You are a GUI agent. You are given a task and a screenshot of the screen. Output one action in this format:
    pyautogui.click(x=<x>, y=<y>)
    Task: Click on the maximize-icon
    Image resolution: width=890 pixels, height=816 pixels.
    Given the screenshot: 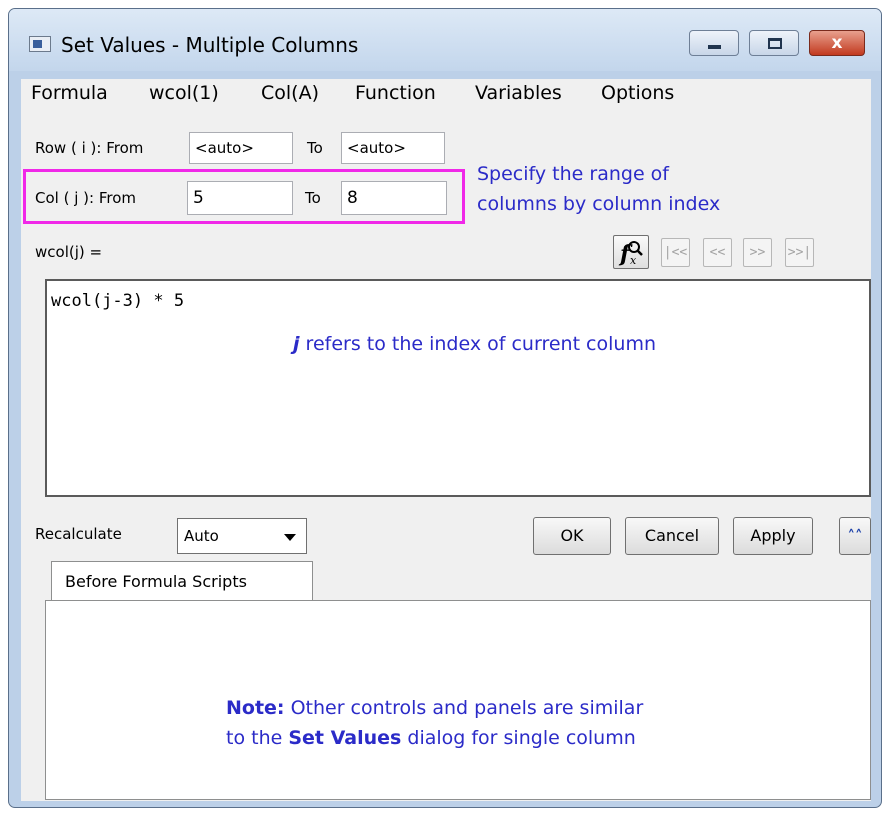 What is the action you would take?
    pyautogui.click(x=775, y=43)
    